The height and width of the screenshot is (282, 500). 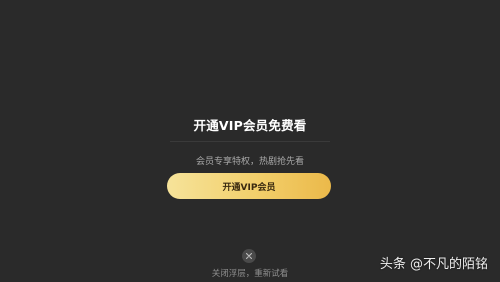 I want to click on close-icon, so click(x=249, y=256).